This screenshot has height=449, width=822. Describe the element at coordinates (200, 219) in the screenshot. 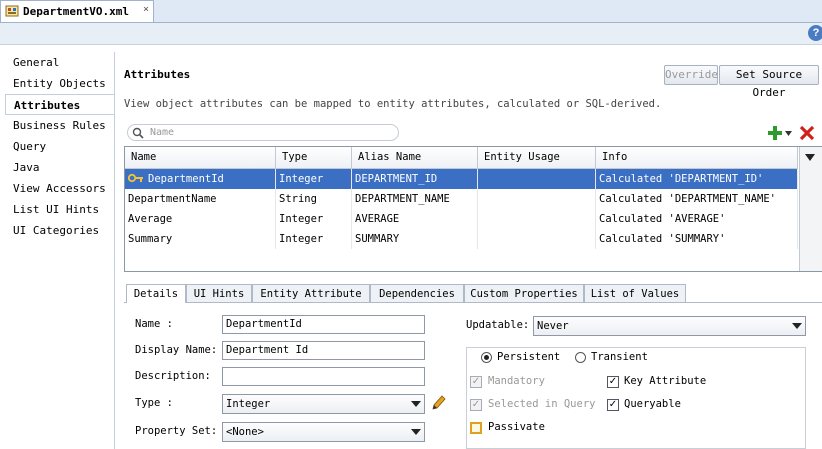

I see `cell-name: Average` at that location.